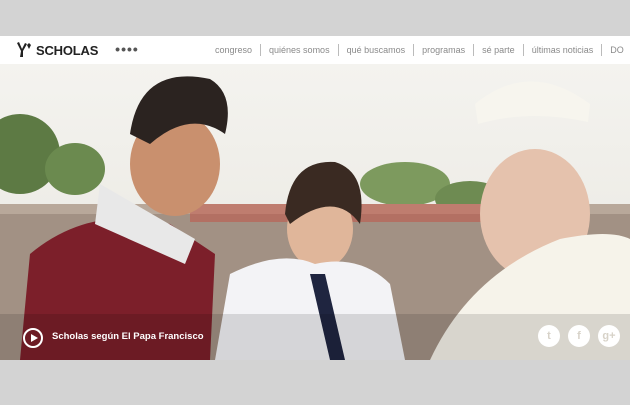  What do you see at coordinates (443, 50) in the screenshot?
I see `nav-item-programas: programas` at bounding box center [443, 50].